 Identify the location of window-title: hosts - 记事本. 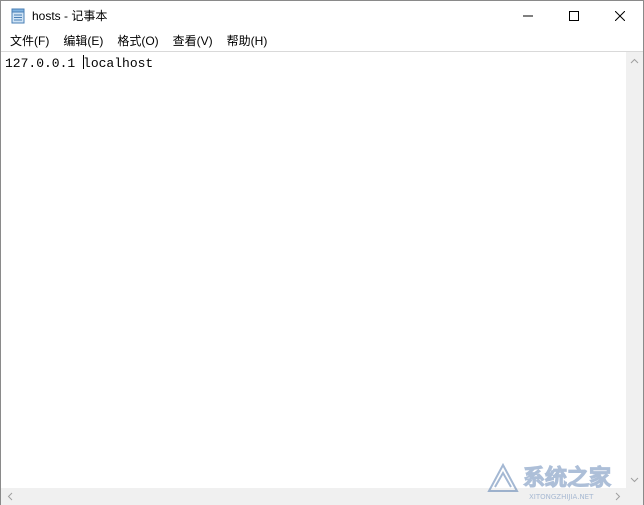
(70, 16).